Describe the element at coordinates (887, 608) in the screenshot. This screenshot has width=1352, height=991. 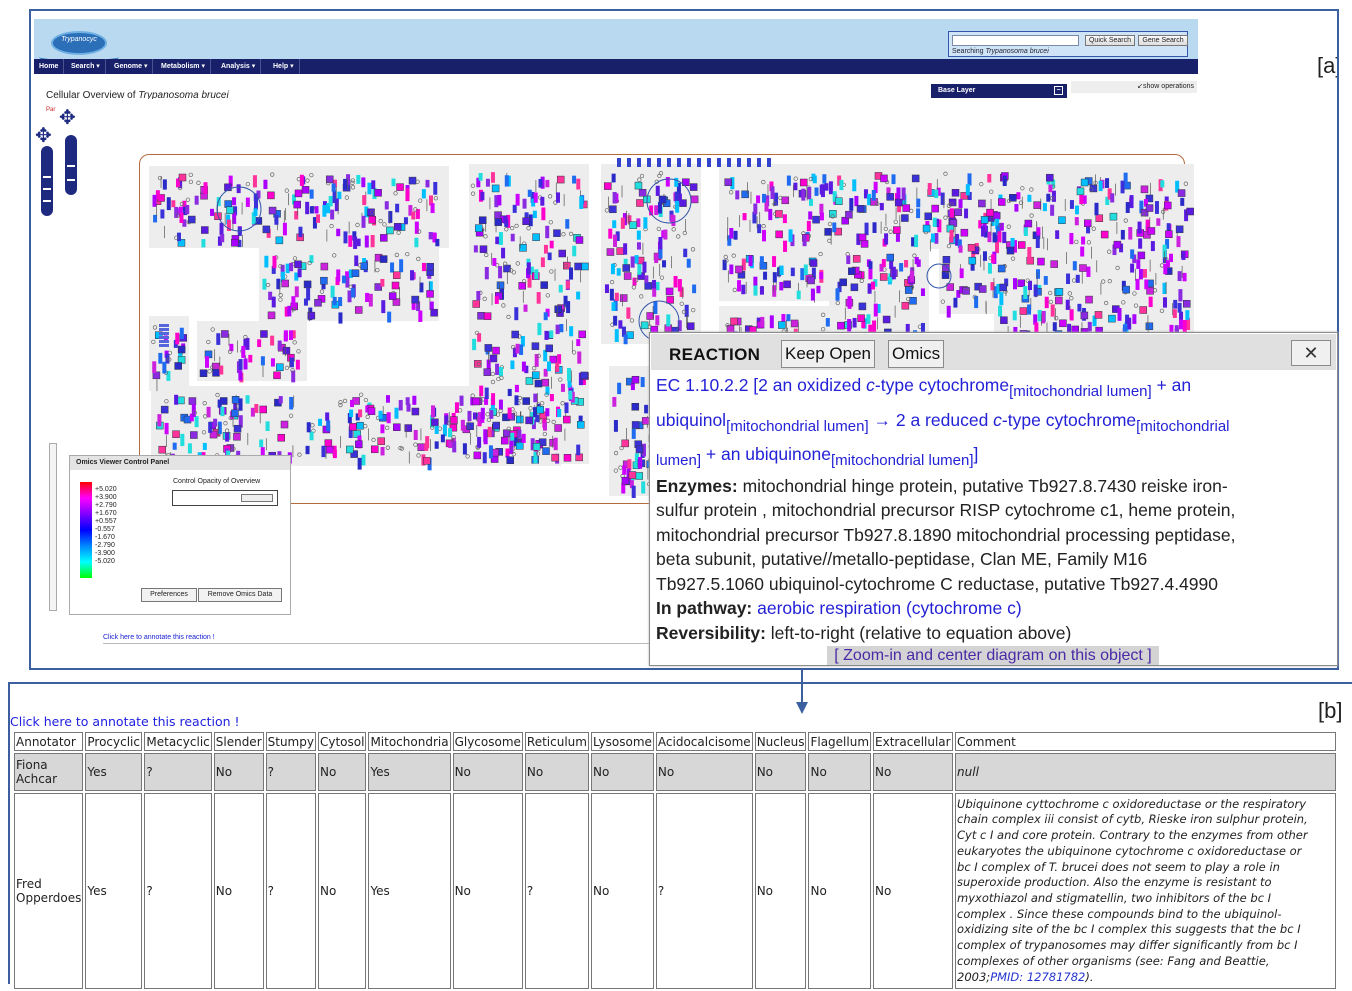
I see `pathway-link: aerobic respiration (cytochrome c)` at that location.